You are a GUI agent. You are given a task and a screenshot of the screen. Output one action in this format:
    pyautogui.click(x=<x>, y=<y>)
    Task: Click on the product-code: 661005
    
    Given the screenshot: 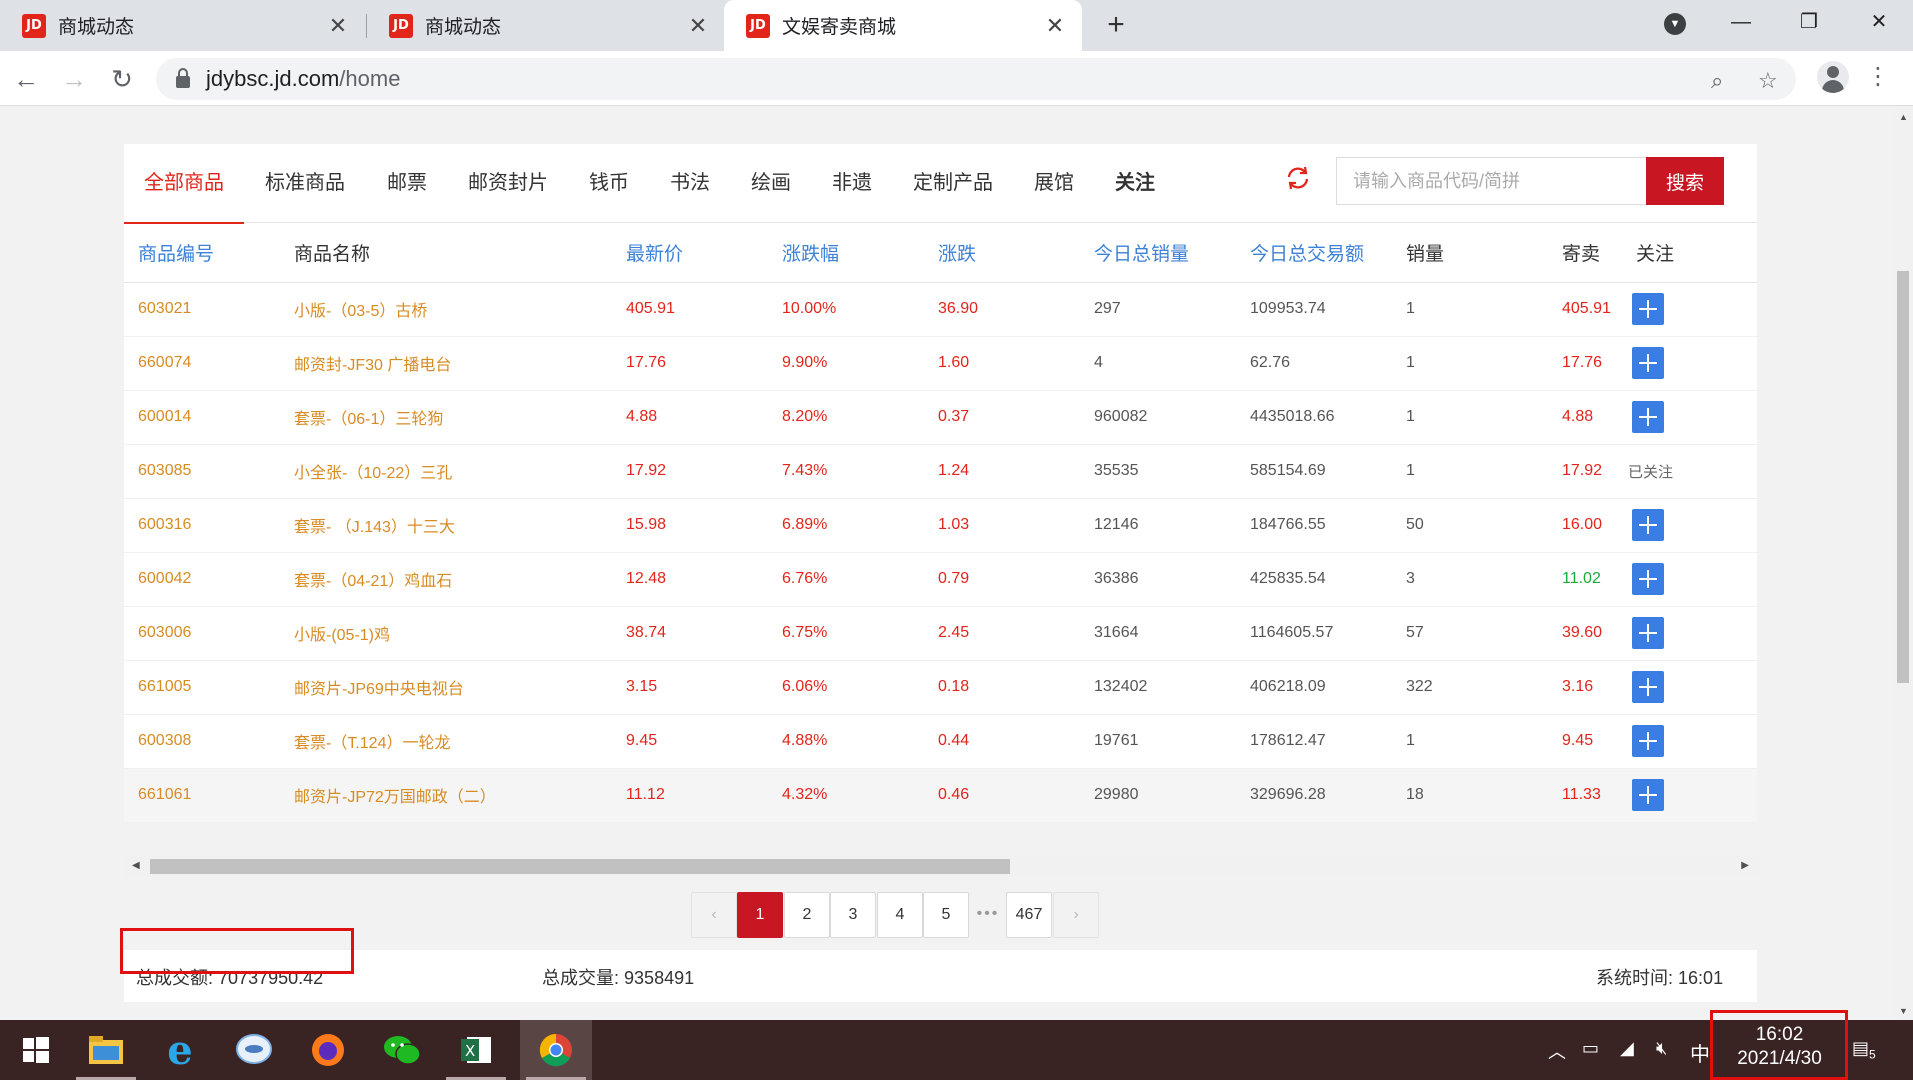 What is the action you would take?
    pyautogui.click(x=202, y=687)
    